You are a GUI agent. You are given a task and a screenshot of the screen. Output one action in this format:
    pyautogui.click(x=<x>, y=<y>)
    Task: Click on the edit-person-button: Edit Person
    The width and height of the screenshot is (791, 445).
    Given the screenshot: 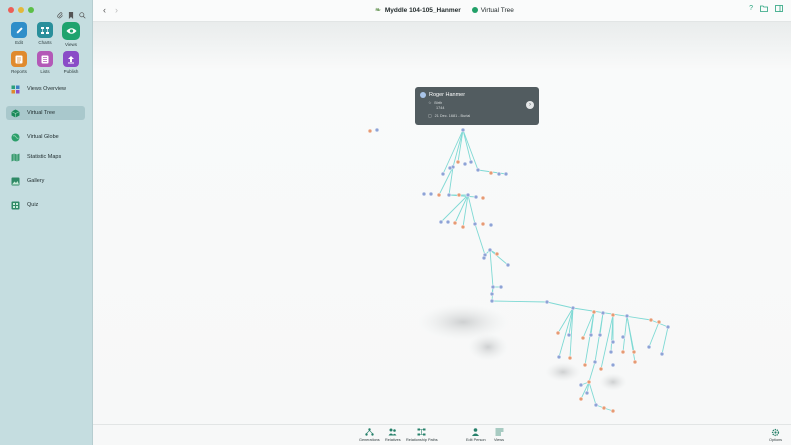 What is the action you would take?
    pyautogui.click(x=476, y=435)
    